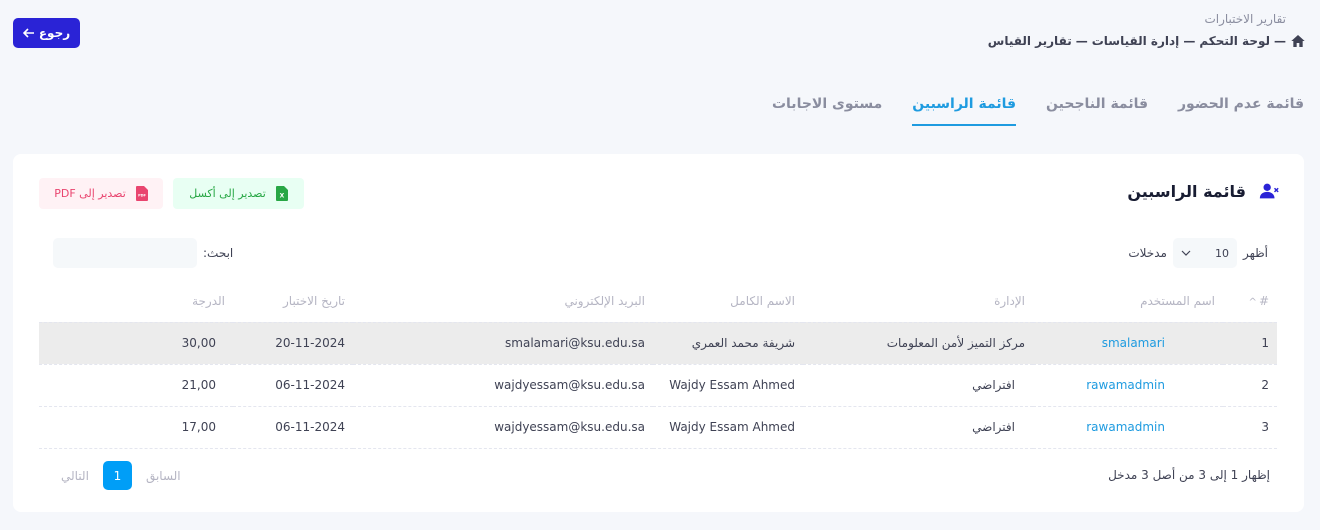 The height and width of the screenshot is (530, 1320). I want to click on length-control: أظهر 10 مدخلات, so click(1198, 253).